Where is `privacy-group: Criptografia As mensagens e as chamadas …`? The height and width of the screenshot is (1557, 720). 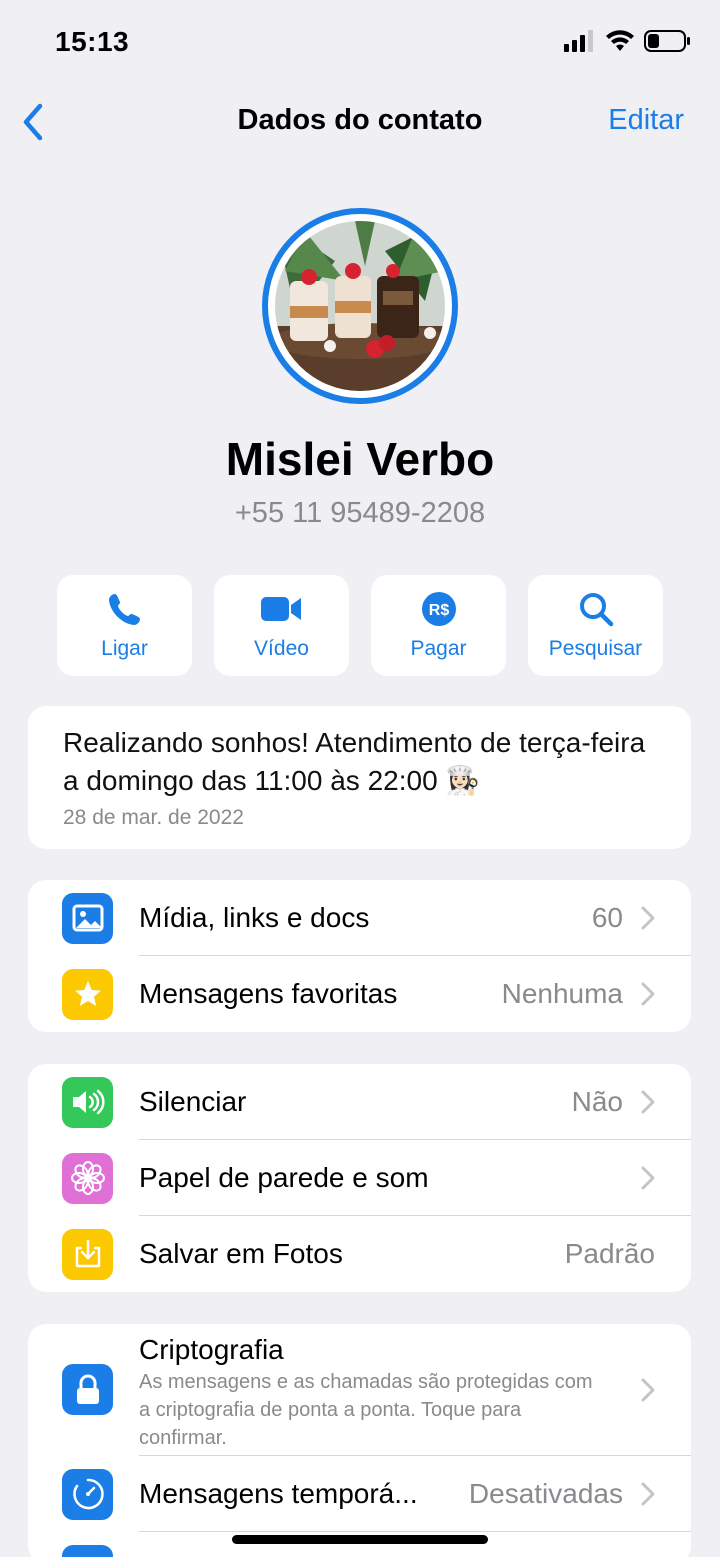 privacy-group: Criptografia As mensagens e as chamadas … is located at coordinates (359, 1440).